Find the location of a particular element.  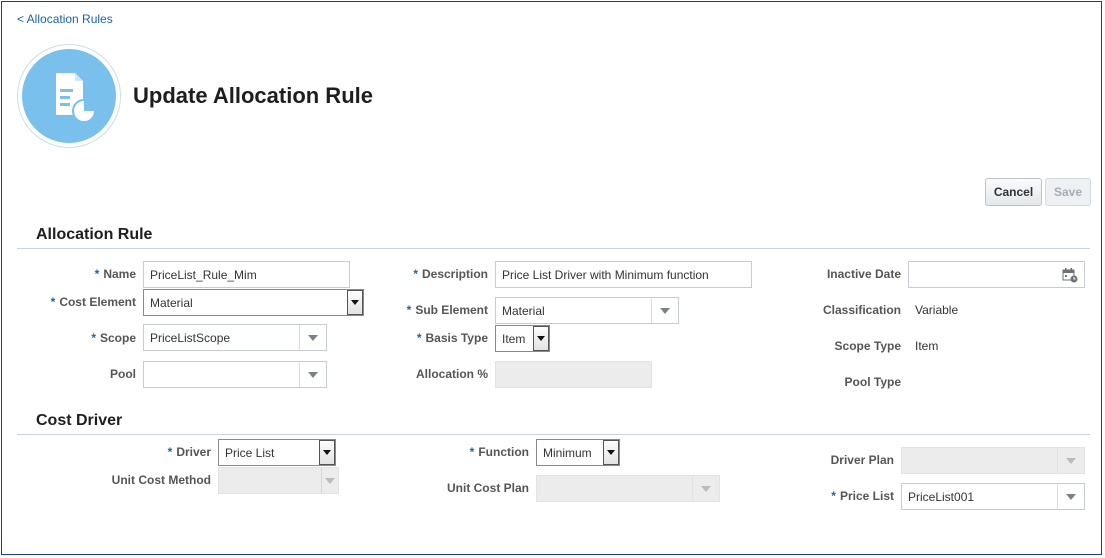

cost-element-label: * Cost Element is located at coordinates (93, 302).